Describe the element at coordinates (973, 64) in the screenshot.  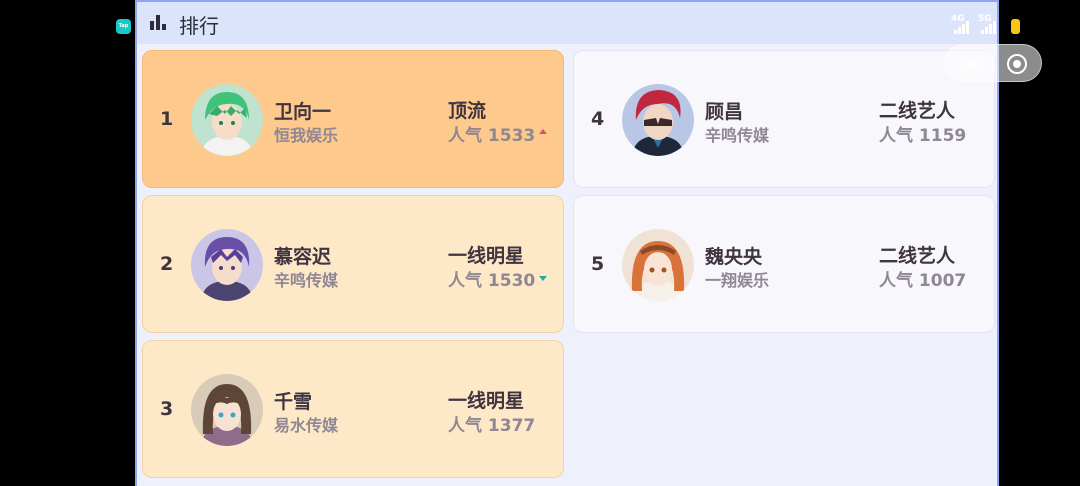
I see `more-menu-icon` at that location.